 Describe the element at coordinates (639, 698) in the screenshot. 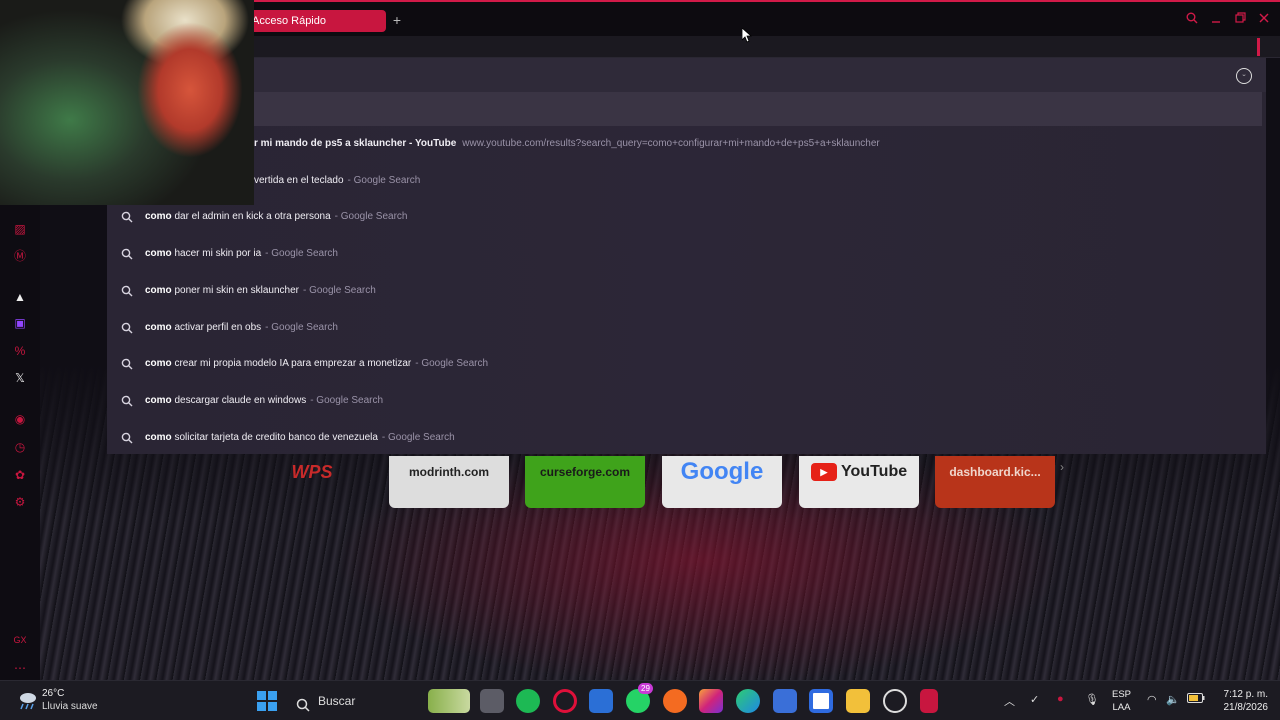

I see `whatsapp-icon: 29` at that location.